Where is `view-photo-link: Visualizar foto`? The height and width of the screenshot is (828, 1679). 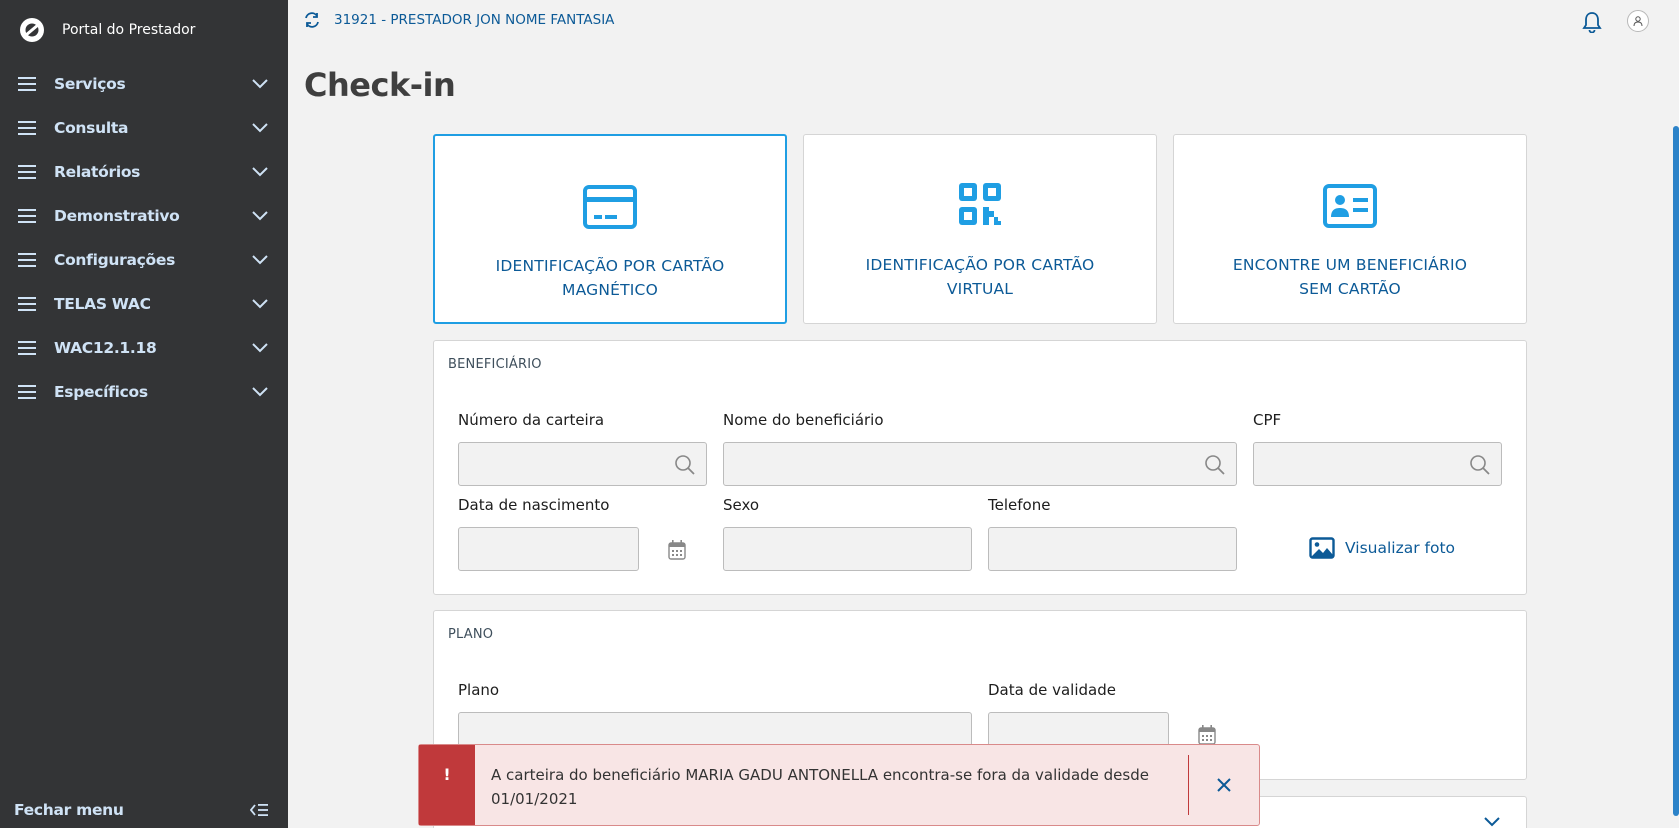
view-photo-link: Visualizar foto is located at coordinates (1382, 548).